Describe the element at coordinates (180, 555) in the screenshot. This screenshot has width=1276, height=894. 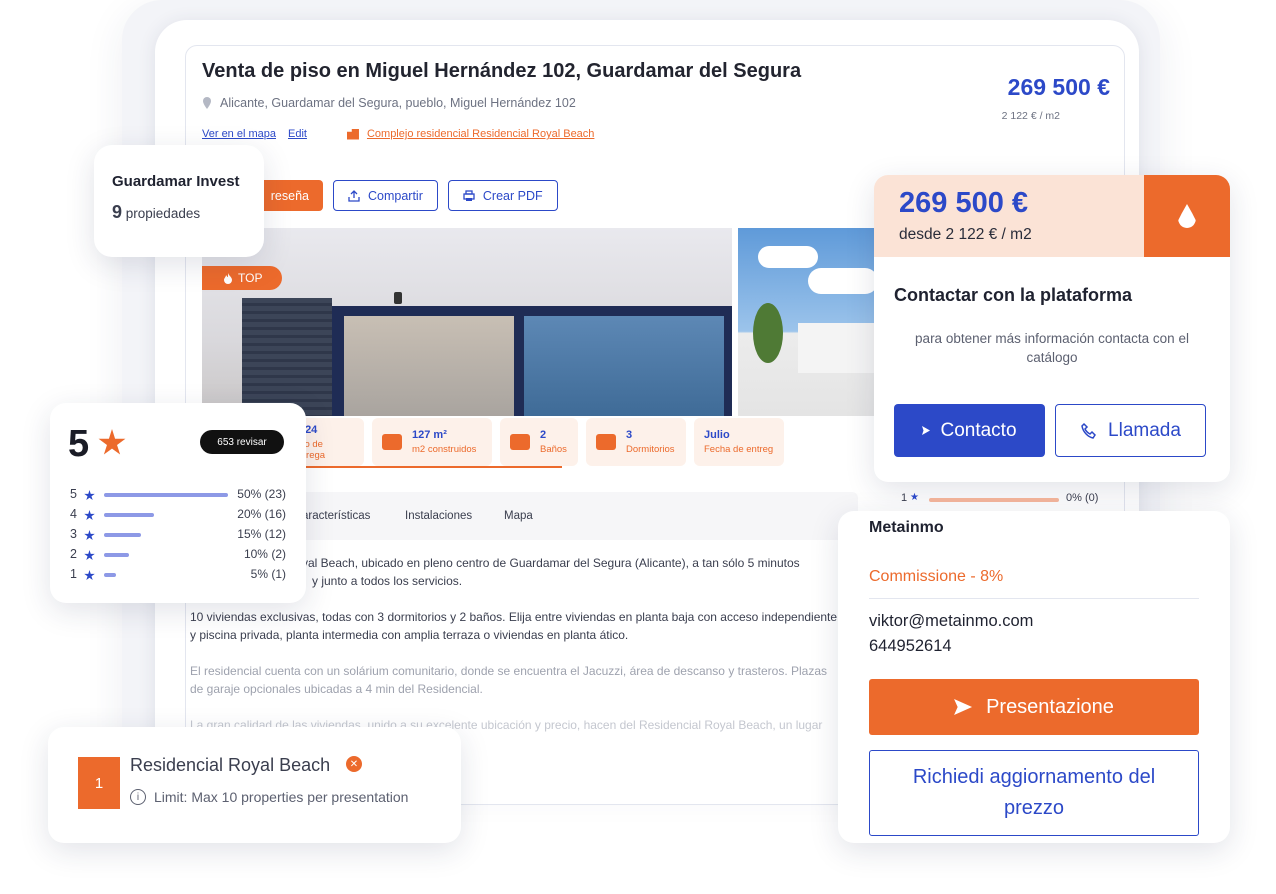
I see `rating-row: 2 10% (2)` at that location.